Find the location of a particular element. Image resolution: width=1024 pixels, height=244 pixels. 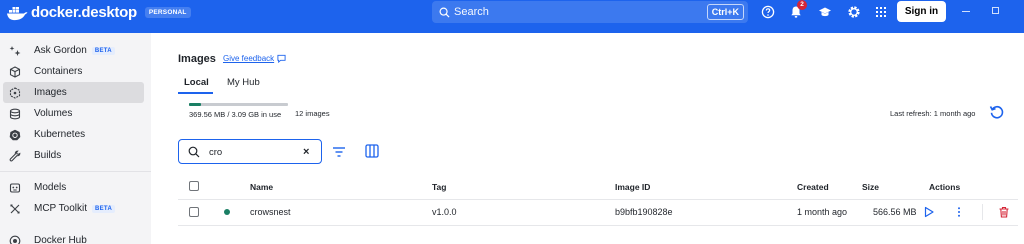

sidebar-item-label: Containers is located at coordinates (58, 71).